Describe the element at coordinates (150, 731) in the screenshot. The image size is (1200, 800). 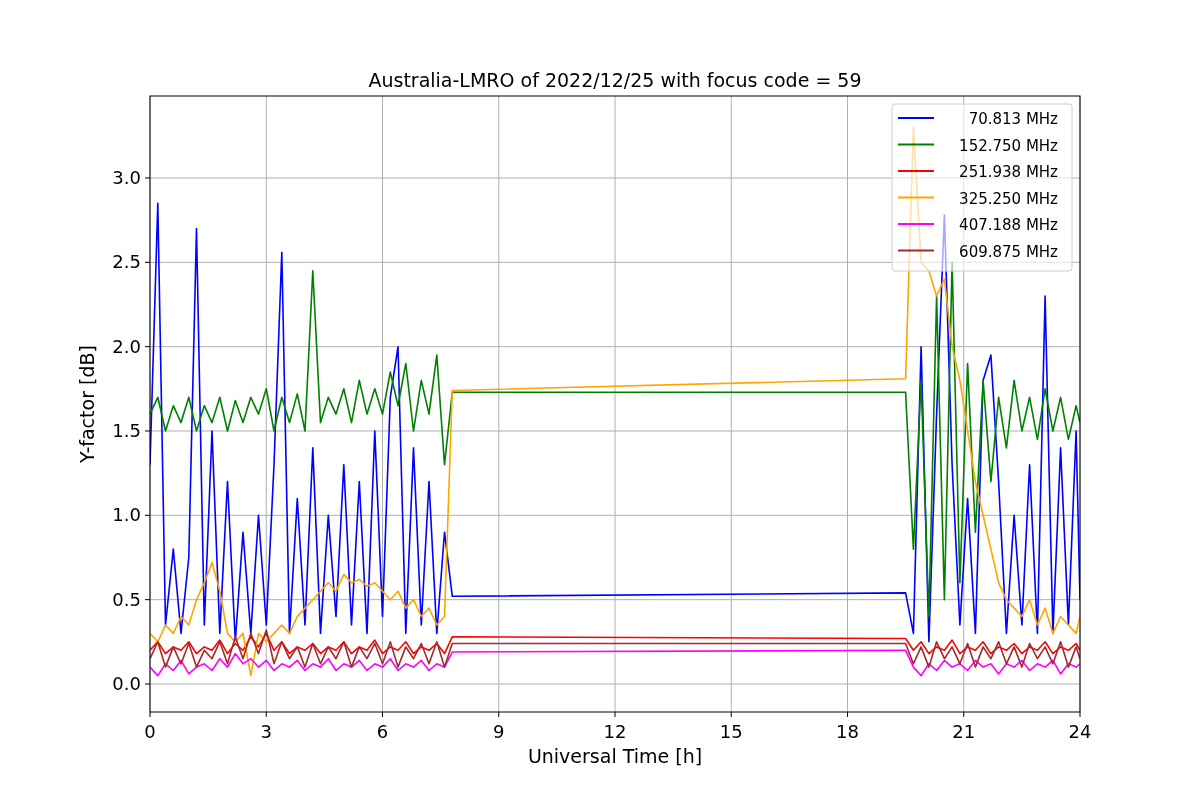
I see `tick-label: 0` at that location.